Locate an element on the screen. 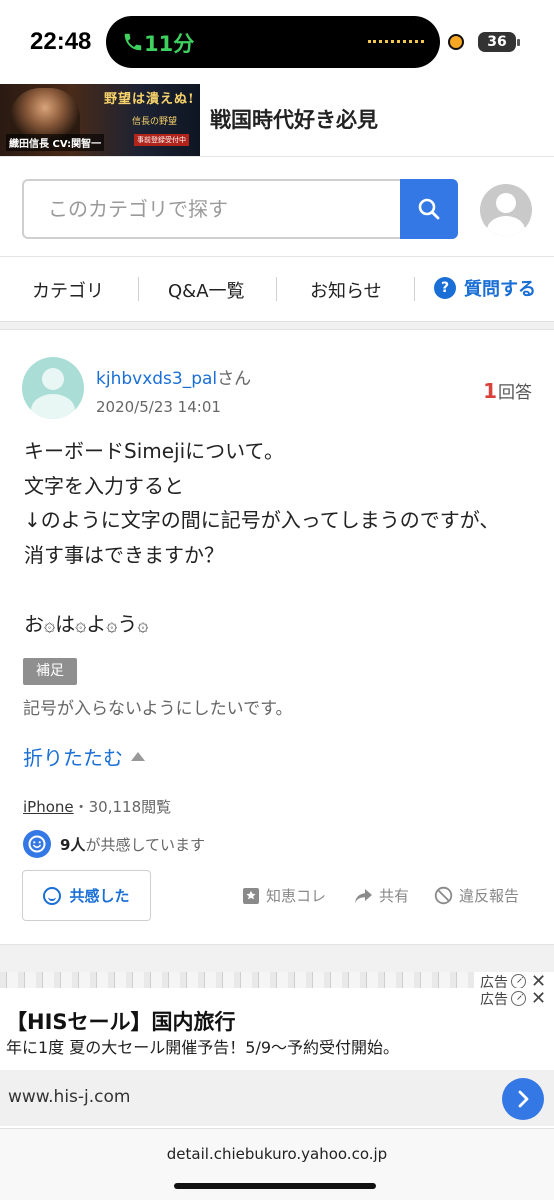 The image size is (554, 1200). post-date: 2020/5/23 14:01 is located at coordinates (158, 407).